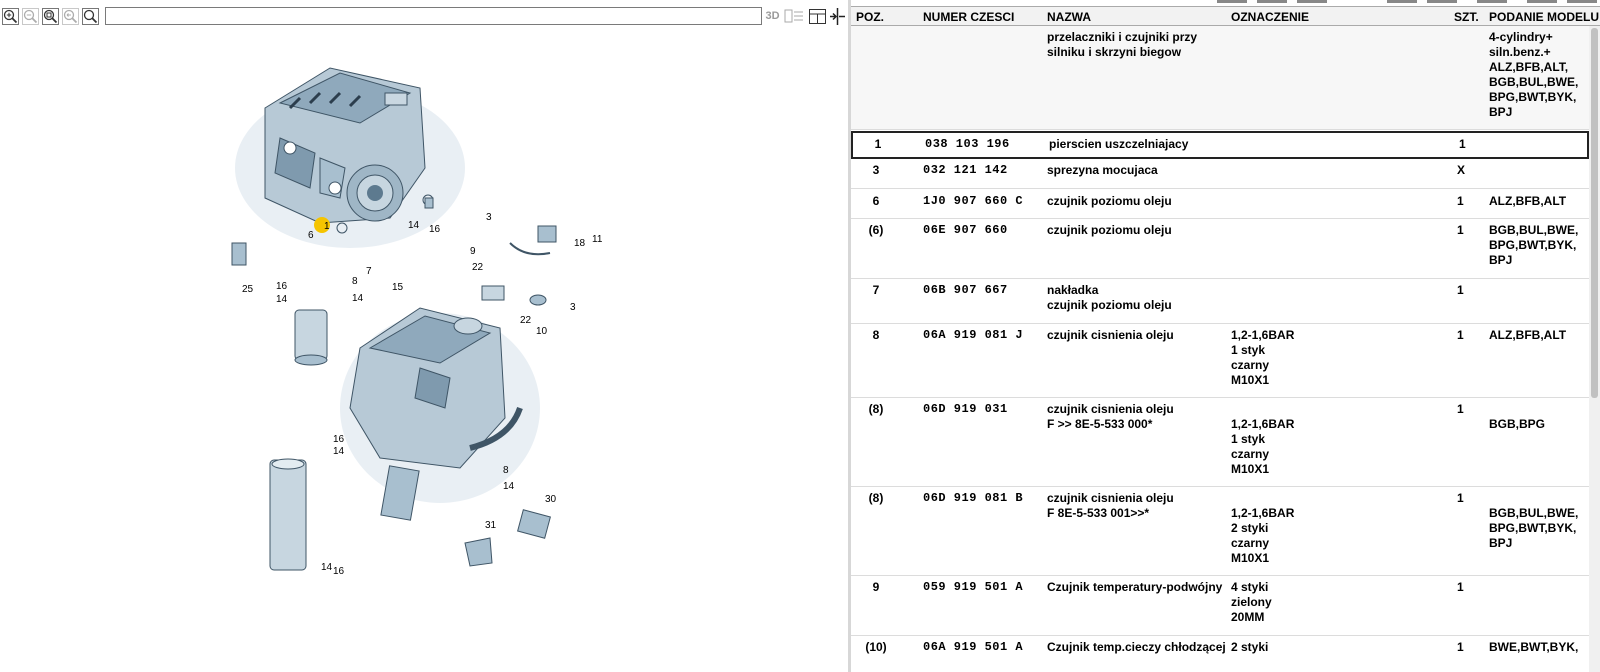  What do you see at coordinates (794, 16) in the screenshot?
I see `document-view-icon` at bounding box center [794, 16].